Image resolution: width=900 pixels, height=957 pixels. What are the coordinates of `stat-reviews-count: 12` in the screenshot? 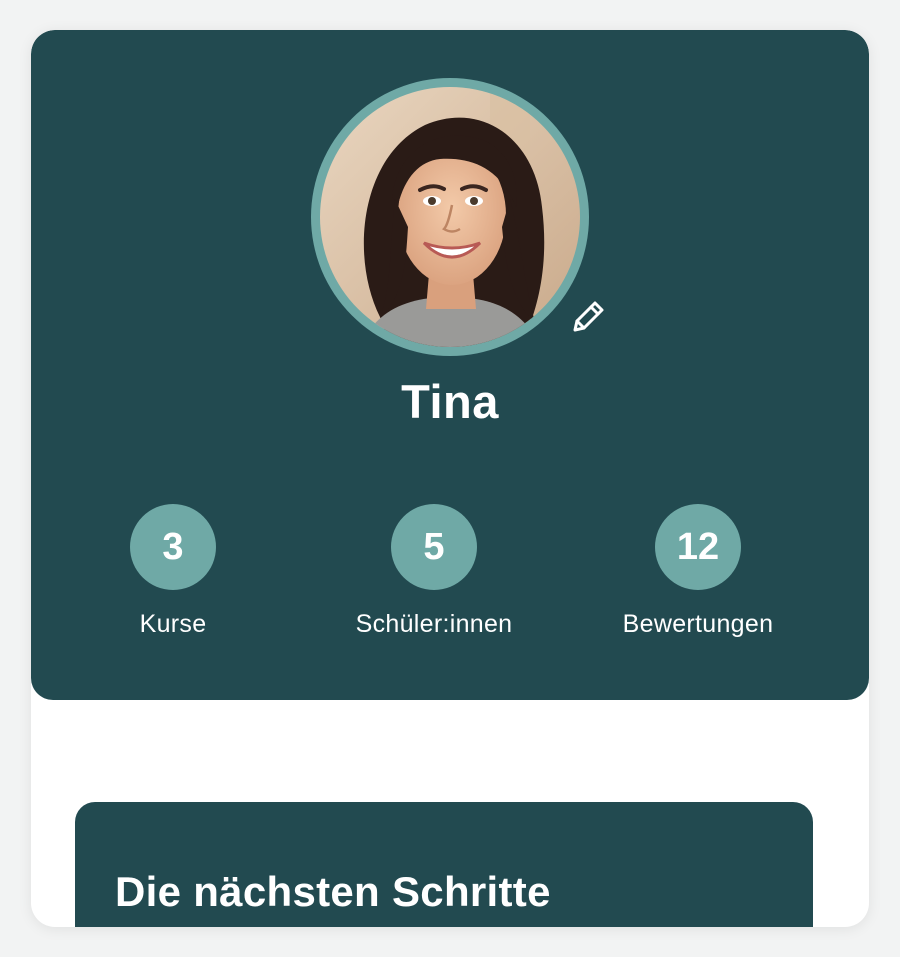 It's located at (698, 547).